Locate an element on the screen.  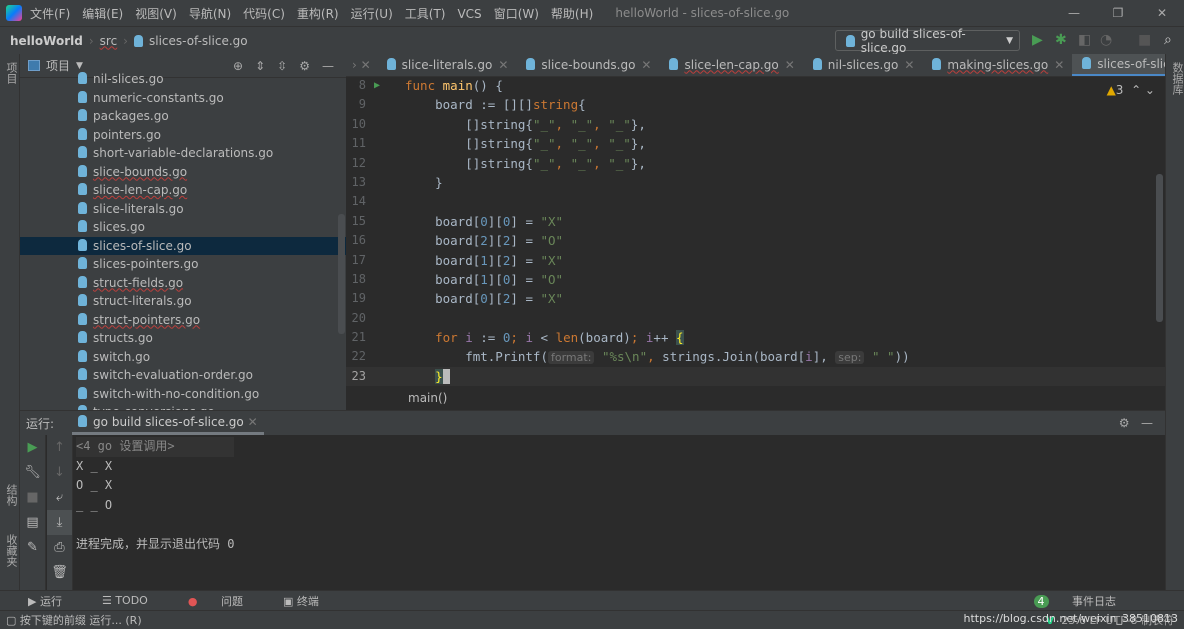
editor-tab: slice-bounds.go ✕ is located at coordinates (587, 65).